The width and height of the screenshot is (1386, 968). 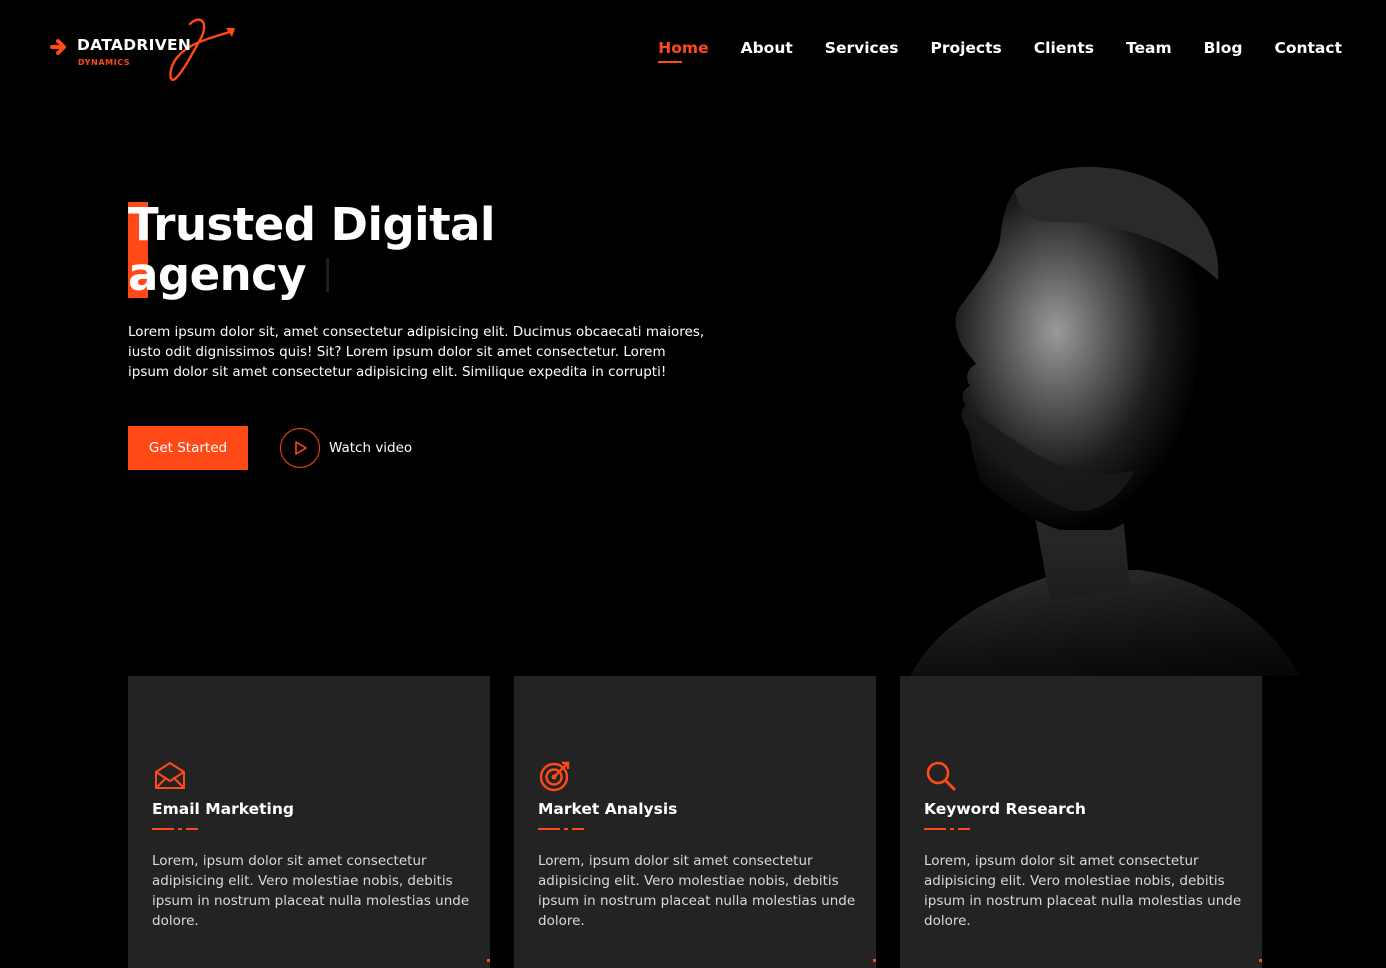 I want to click on nav-blog: Blog, so click(x=1223, y=50).